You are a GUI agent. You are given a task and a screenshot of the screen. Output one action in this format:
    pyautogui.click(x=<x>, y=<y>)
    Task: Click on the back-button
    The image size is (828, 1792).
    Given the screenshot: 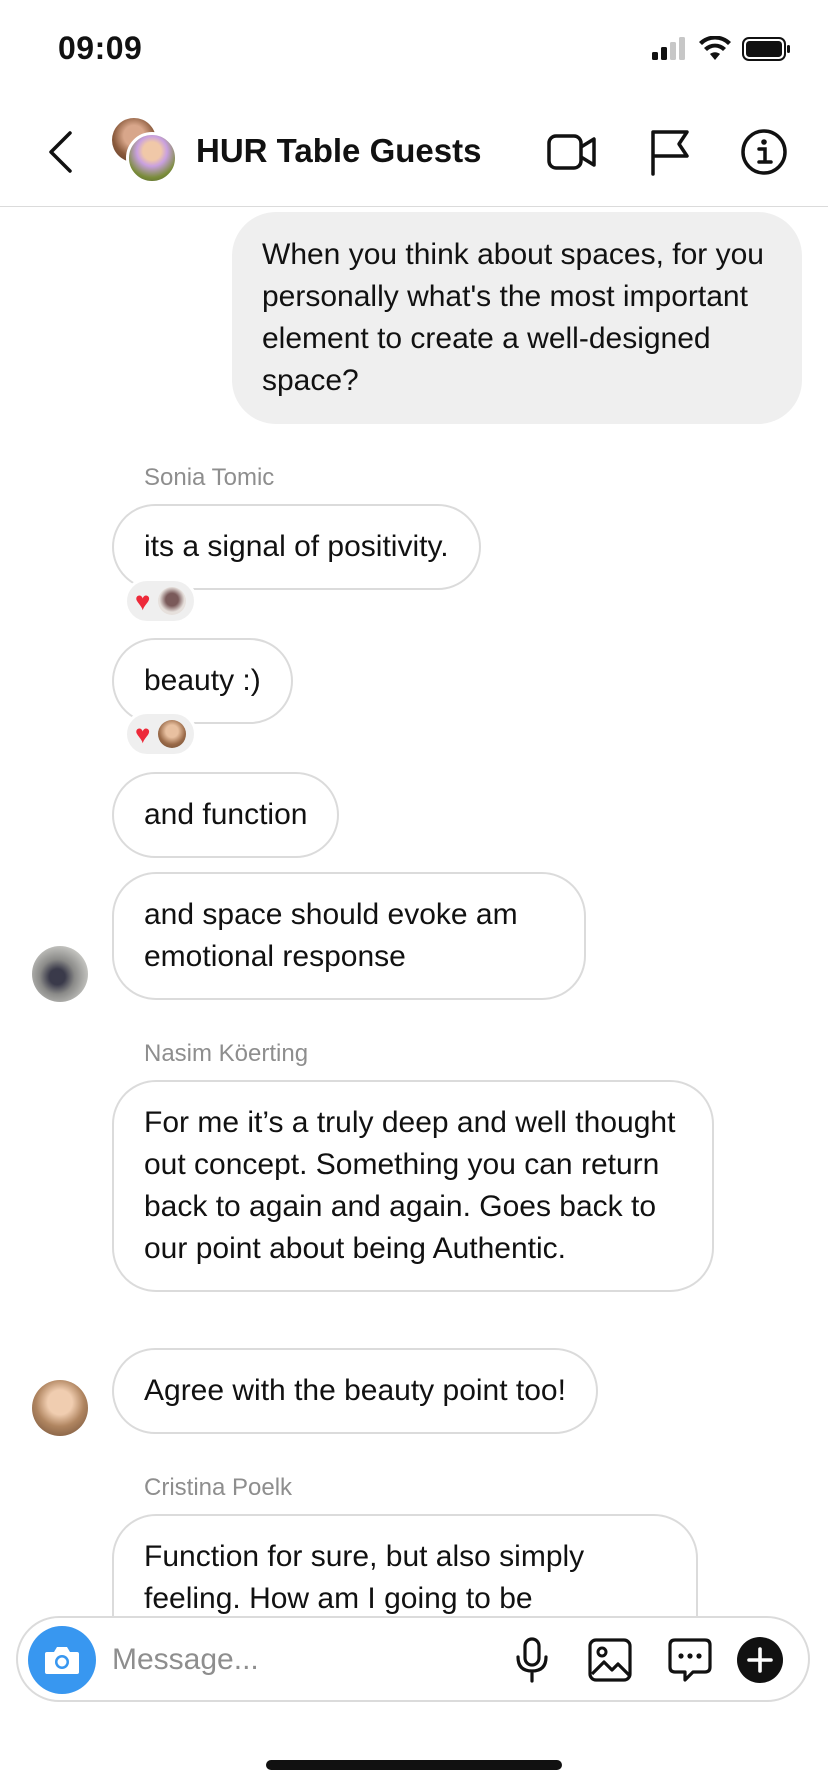 What is the action you would take?
    pyautogui.click(x=60, y=152)
    